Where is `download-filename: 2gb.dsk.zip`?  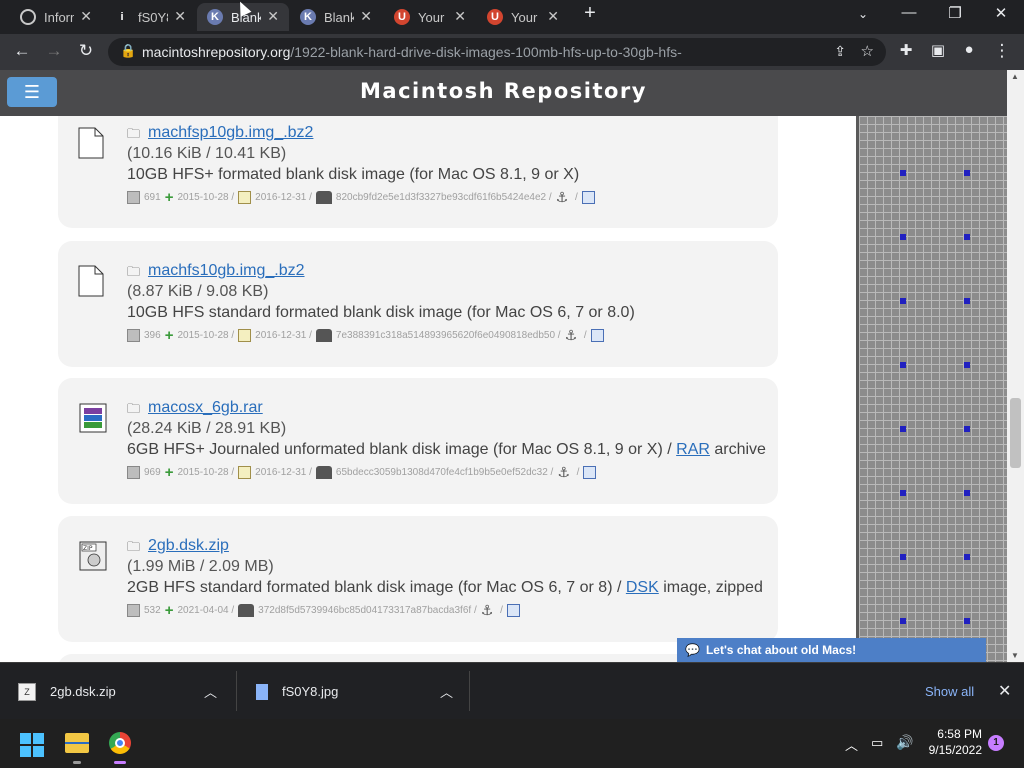
download-filename: 2gb.dsk.zip is located at coordinates (83, 691).